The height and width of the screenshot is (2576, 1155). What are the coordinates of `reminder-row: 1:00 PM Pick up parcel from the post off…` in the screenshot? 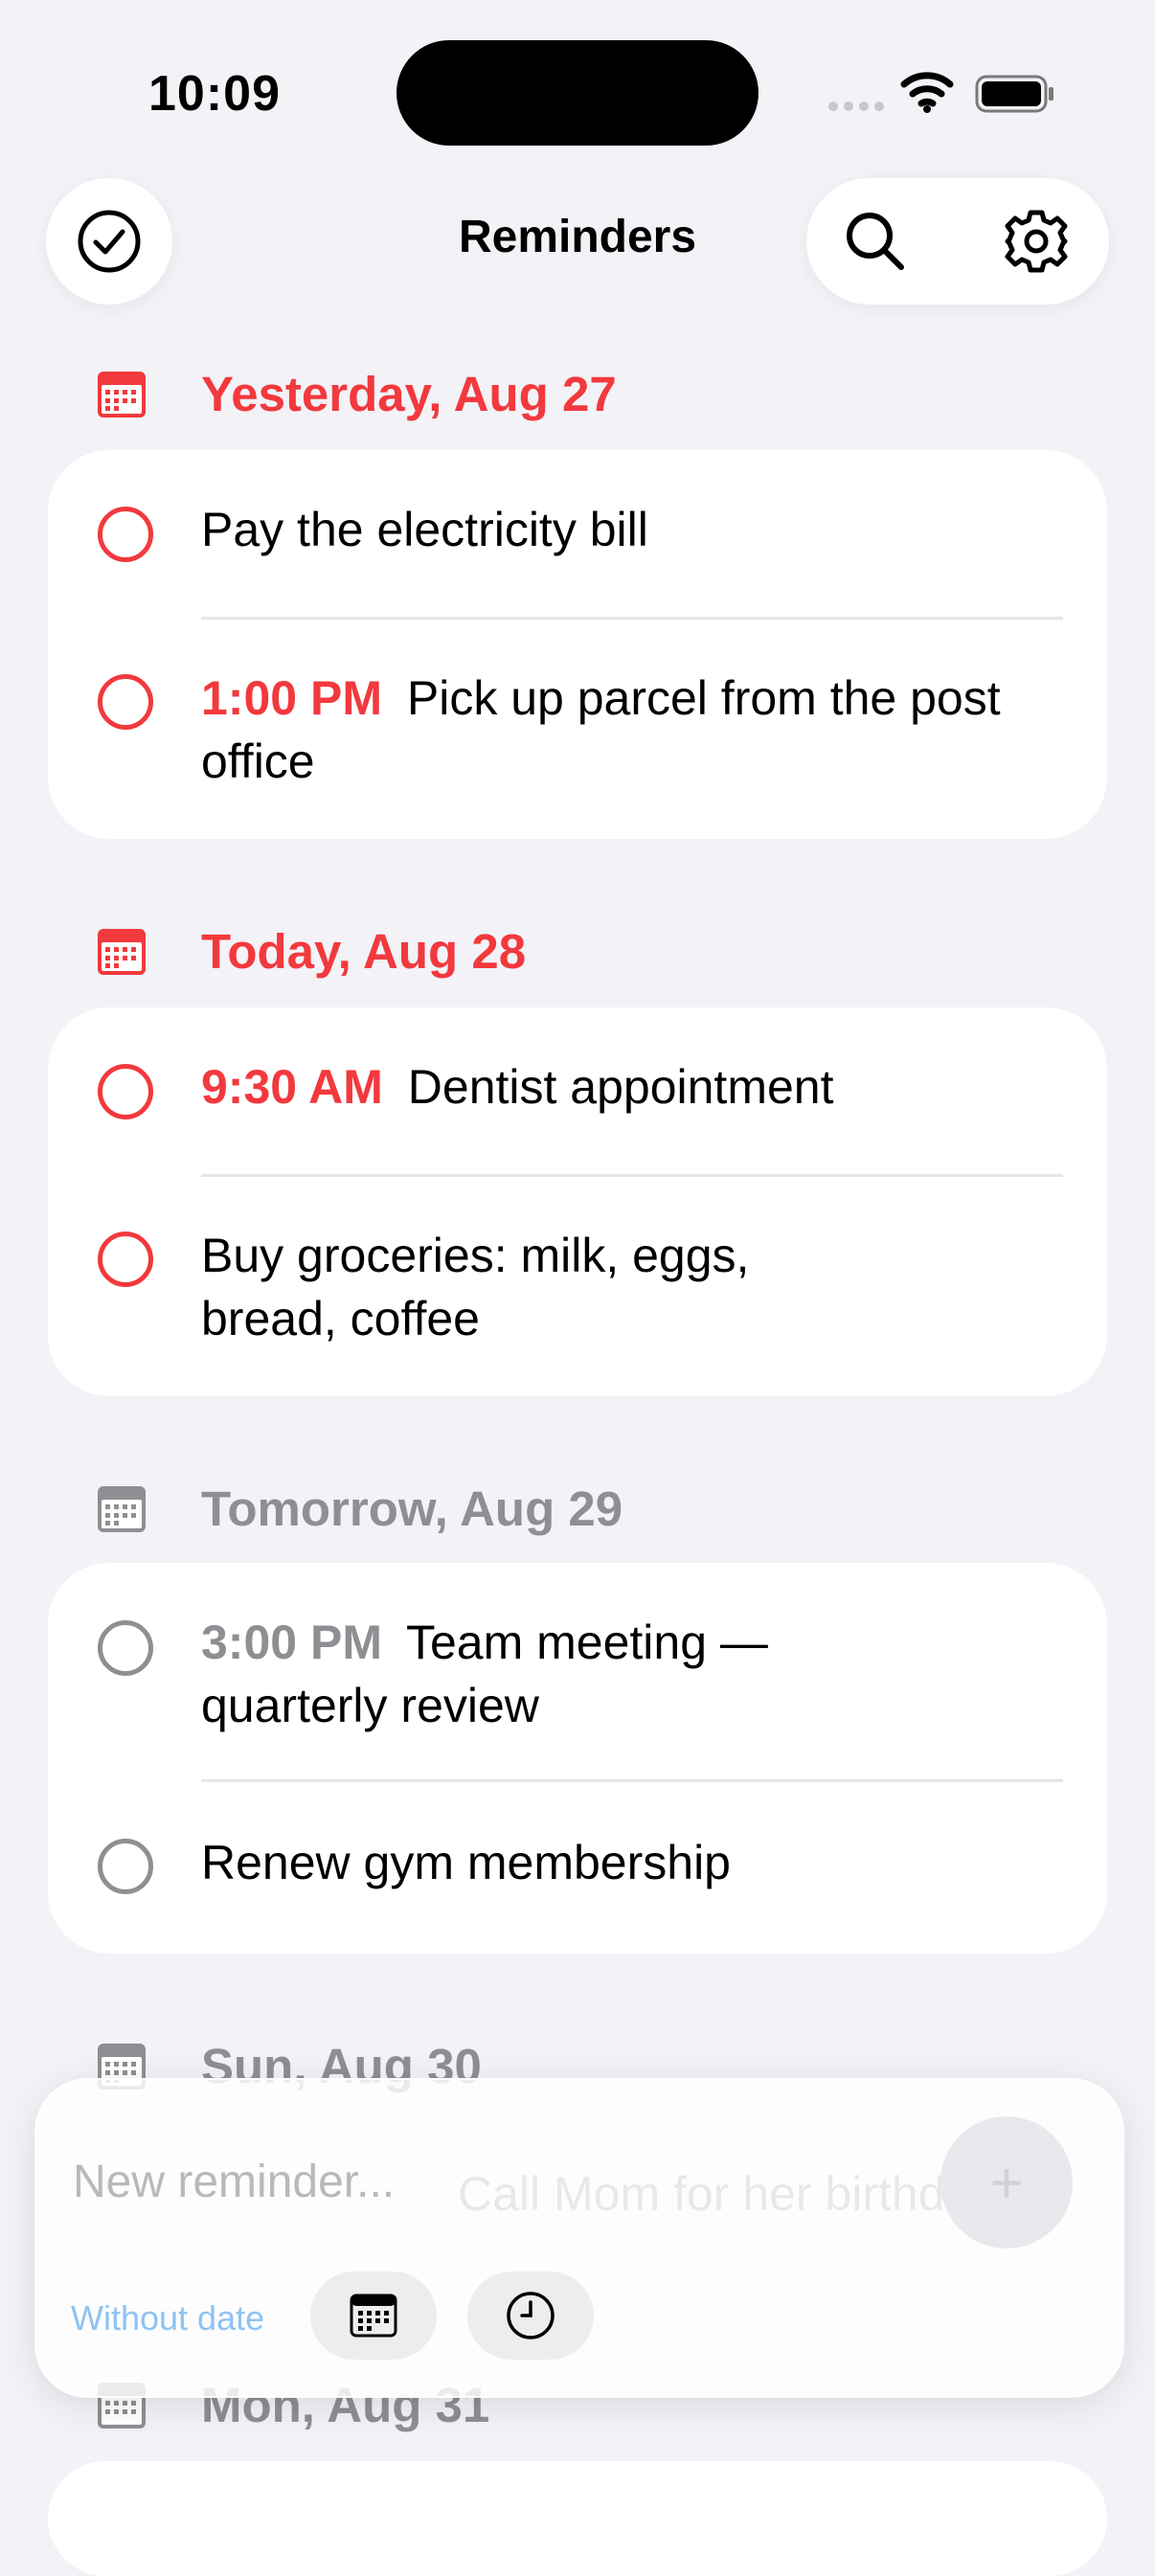 It's located at (577, 729).